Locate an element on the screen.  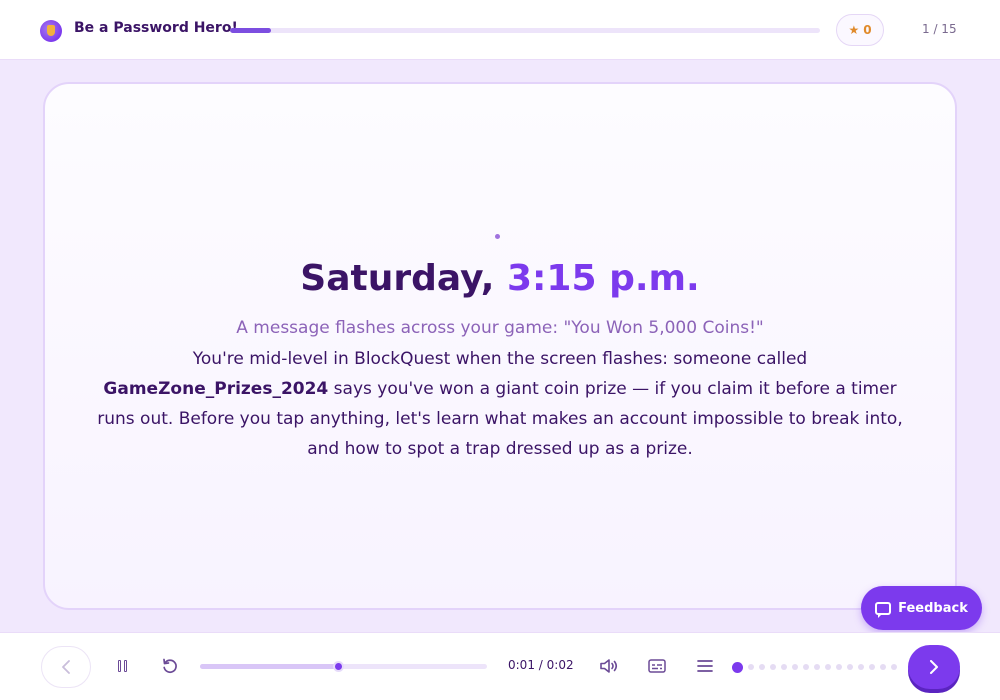
menu-button is located at coordinates (705, 666).